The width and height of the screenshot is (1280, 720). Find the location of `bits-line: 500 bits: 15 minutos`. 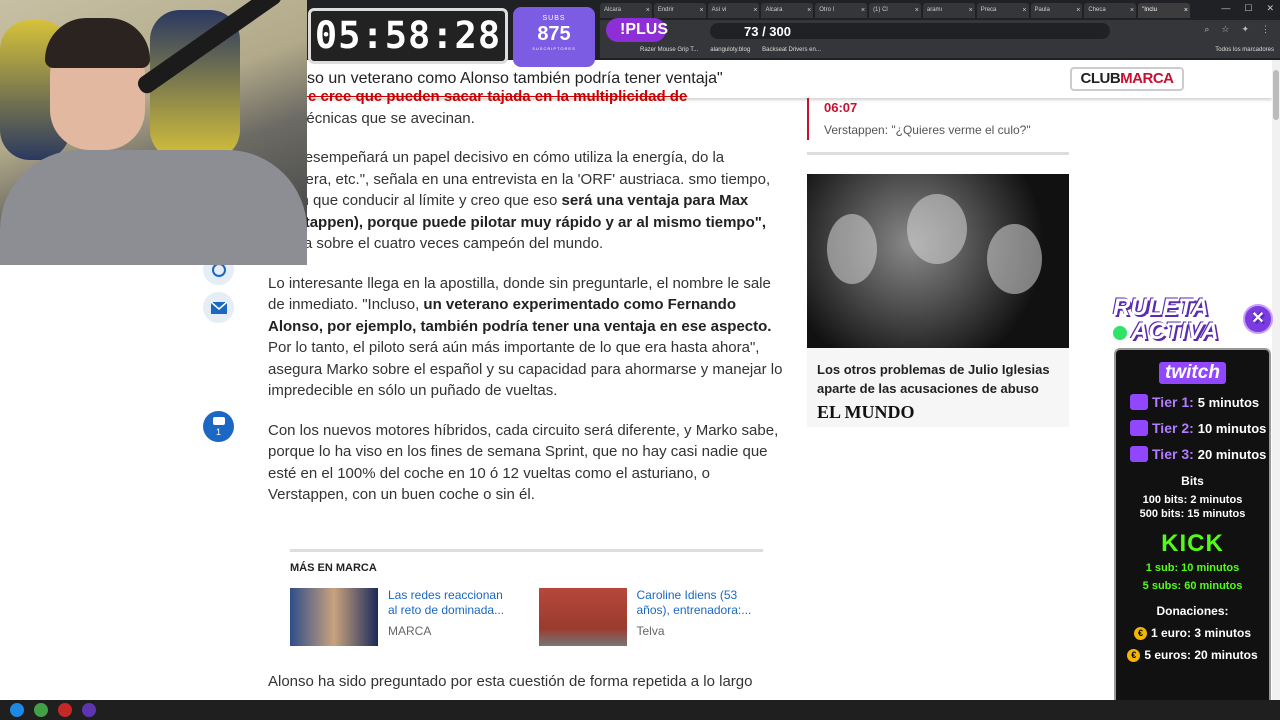

bits-line: 500 bits: 15 minutos is located at coordinates (1192, 514).